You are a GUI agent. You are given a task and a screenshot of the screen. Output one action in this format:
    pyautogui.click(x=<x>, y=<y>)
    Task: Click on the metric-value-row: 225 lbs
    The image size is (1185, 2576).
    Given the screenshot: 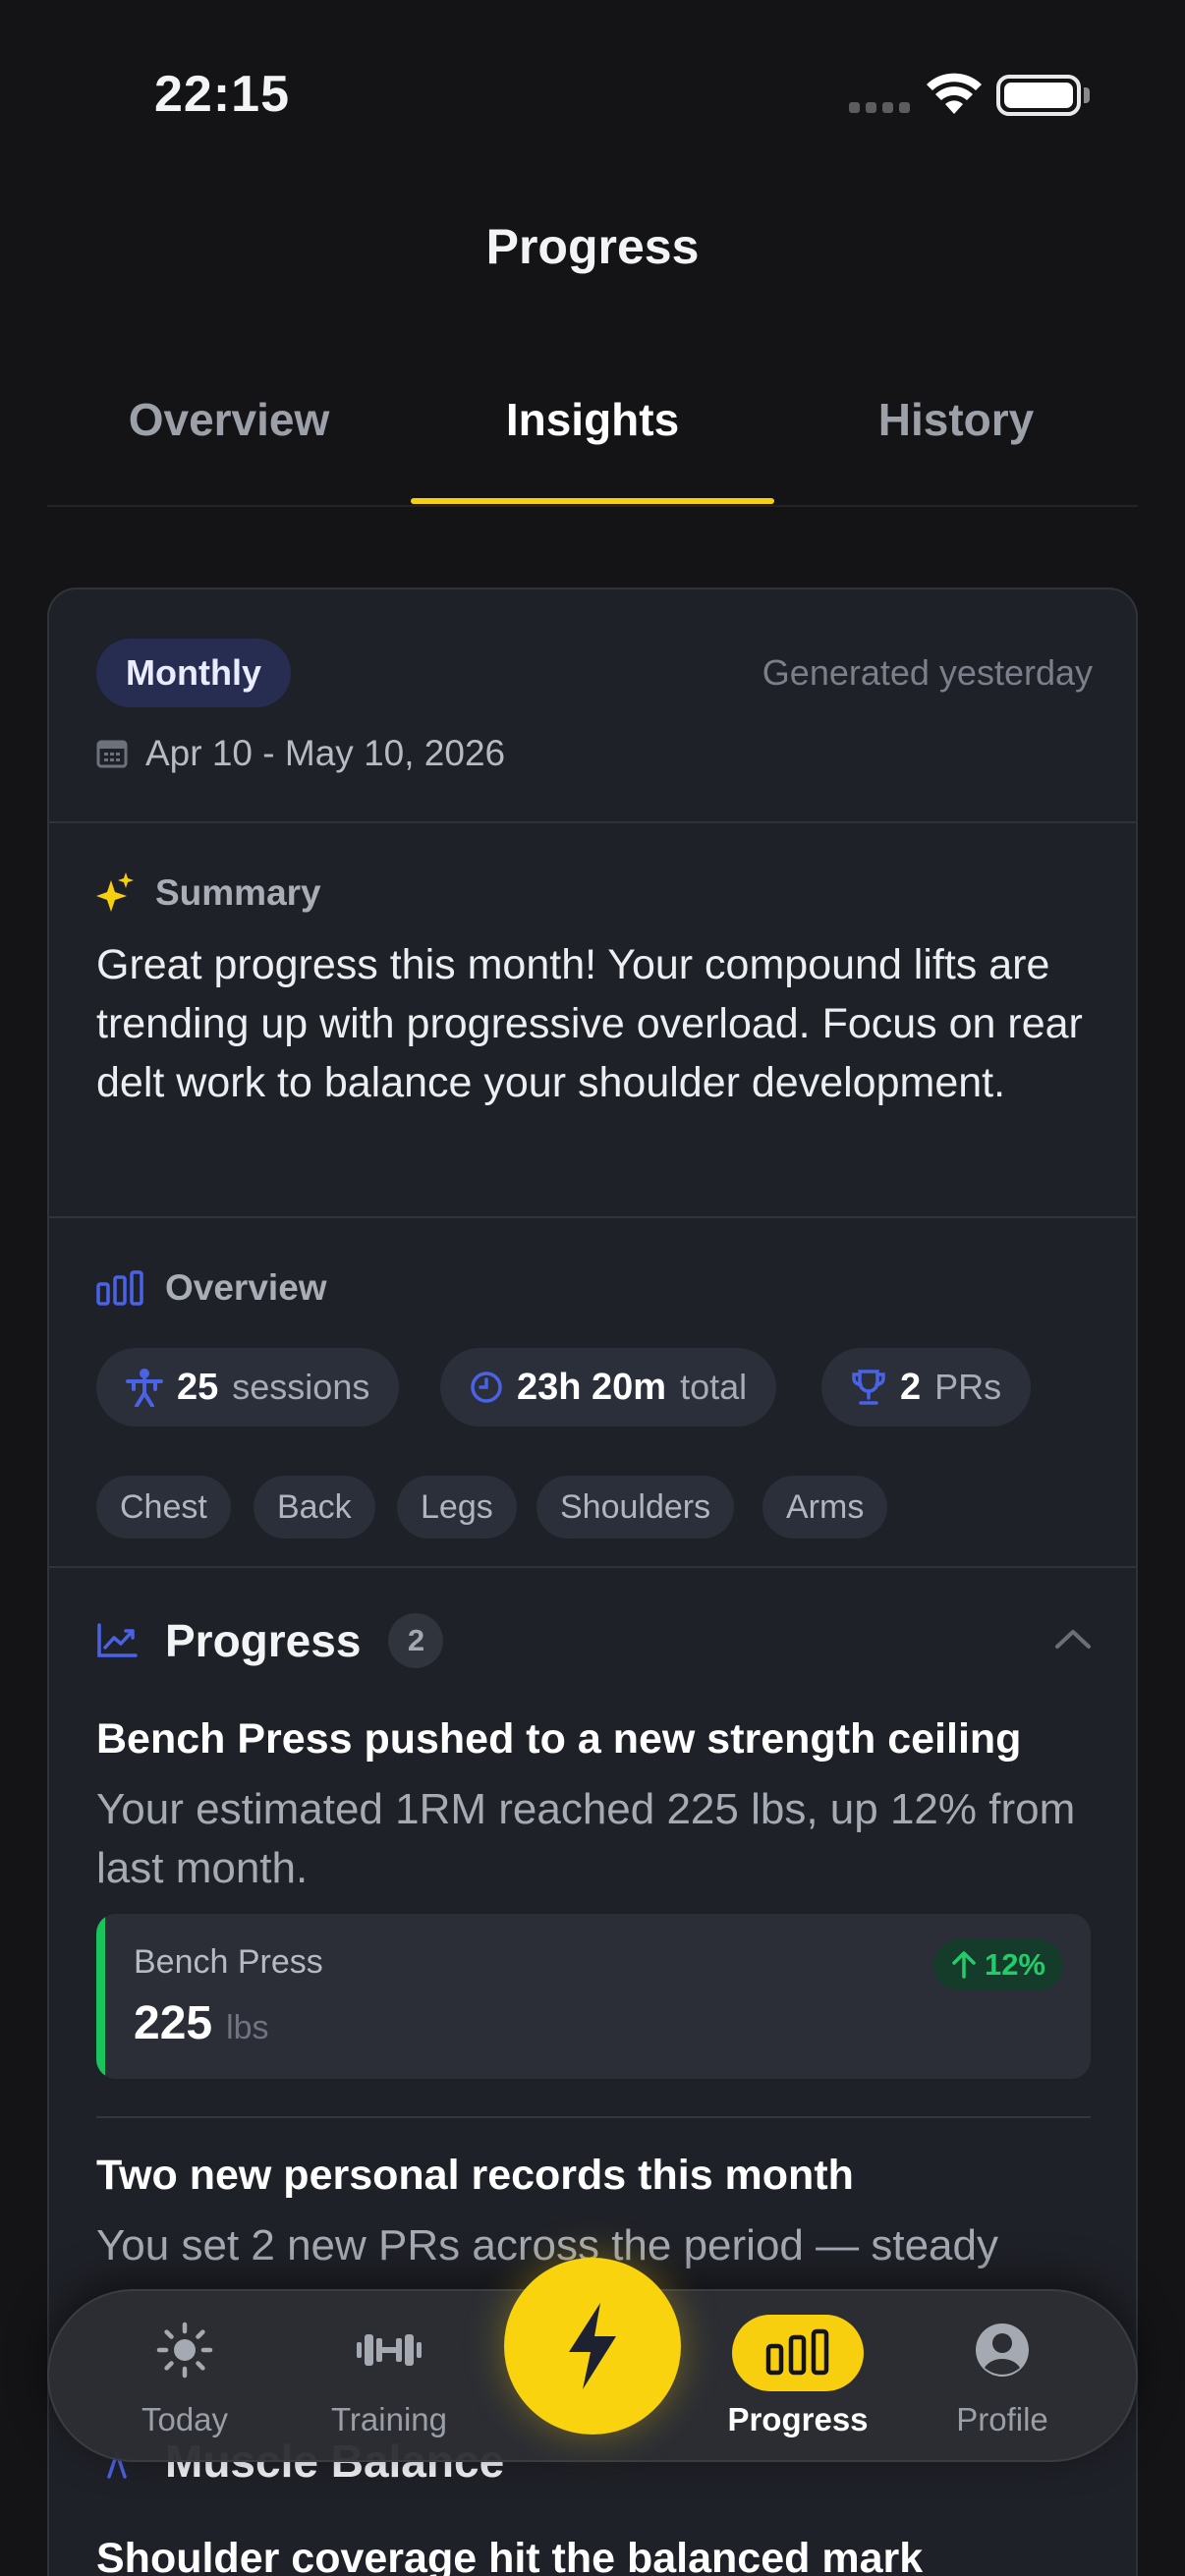 What is the action you would take?
    pyautogui.click(x=201, y=2023)
    